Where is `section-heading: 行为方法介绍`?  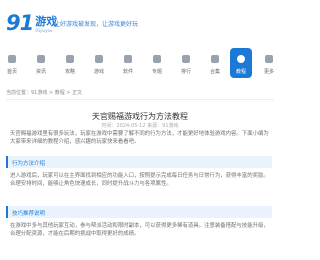
section-heading: 行为方法介绍 is located at coordinates (139, 162).